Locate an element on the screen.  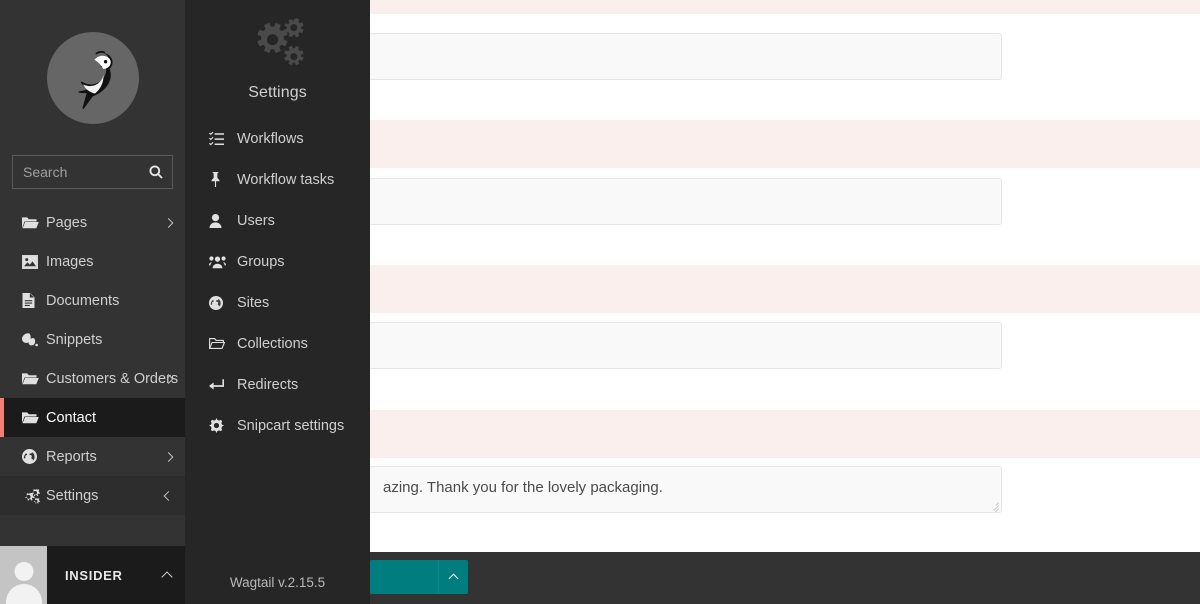
sidebar-item-reports: Reports is located at coordinates (92, 456).